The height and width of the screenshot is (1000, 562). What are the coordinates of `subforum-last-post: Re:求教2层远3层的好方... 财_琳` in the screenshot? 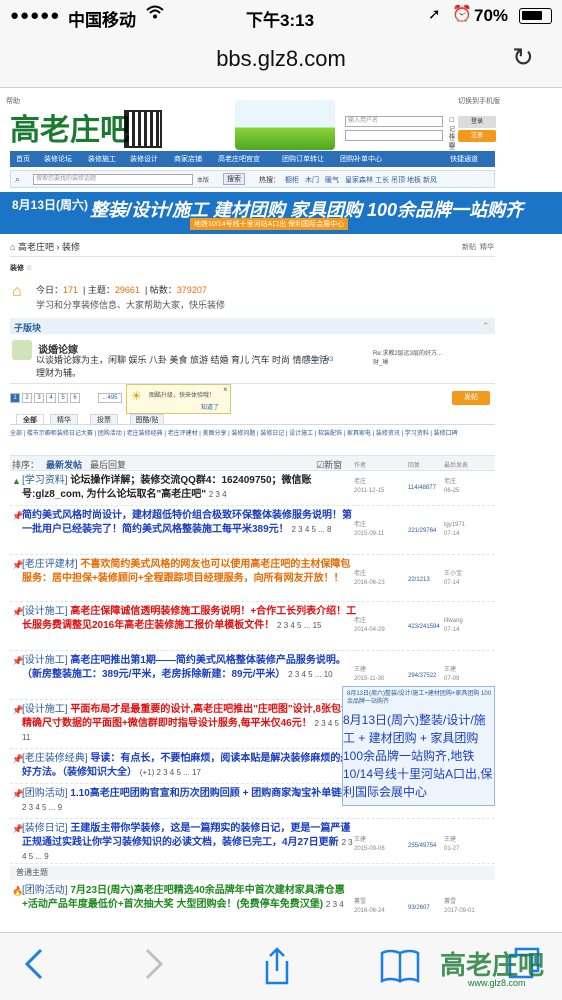 It's located at (407, 359).